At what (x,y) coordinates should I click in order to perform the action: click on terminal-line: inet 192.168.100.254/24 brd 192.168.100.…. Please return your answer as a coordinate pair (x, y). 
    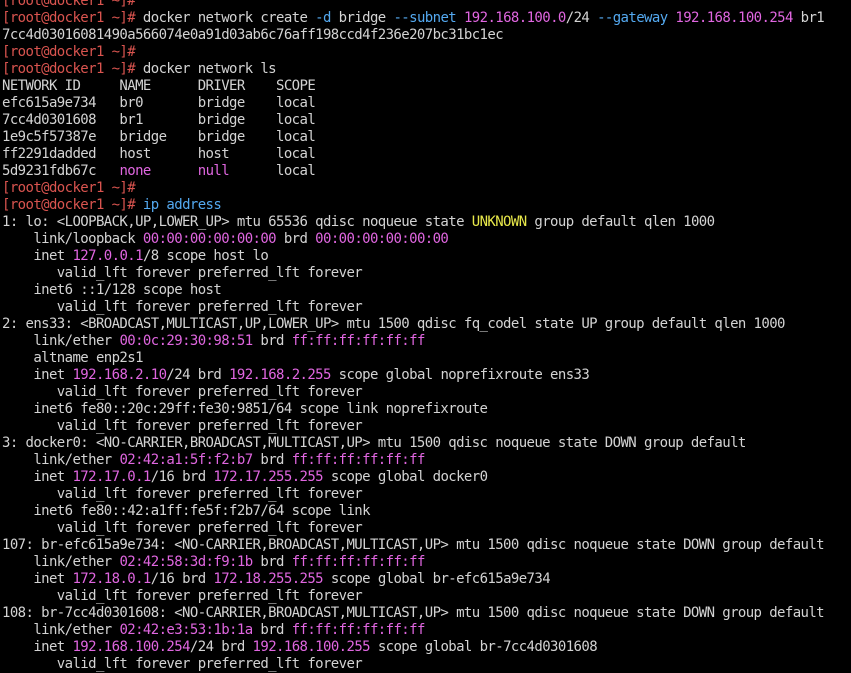
    Looking at the image, I should click on (426, 647).